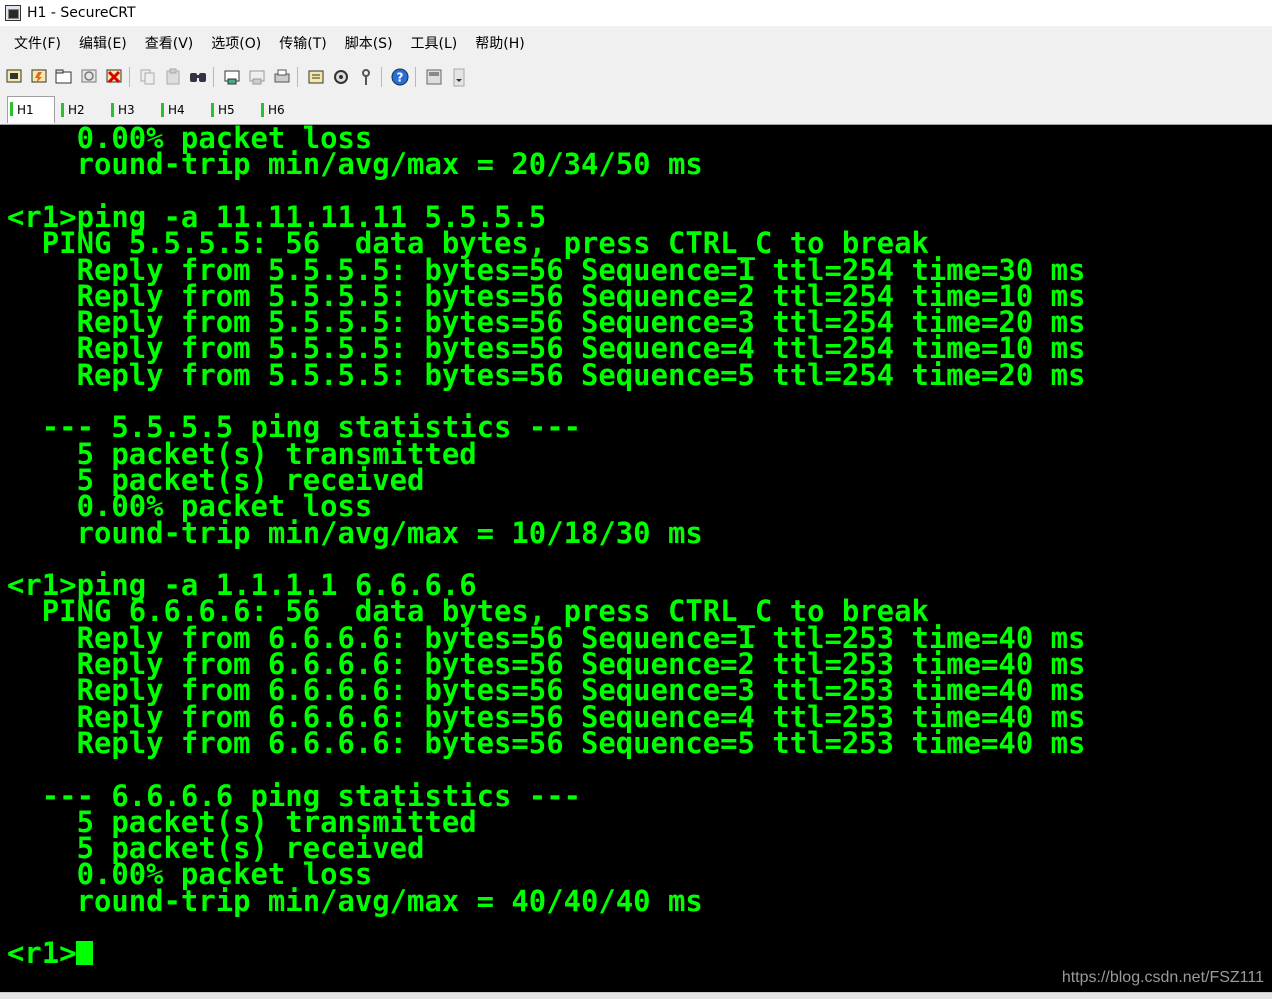 The height and width of the screenshot is (999, 1272). I want to click on title-bar: H1 - SecureCRT, so click(636, 13).